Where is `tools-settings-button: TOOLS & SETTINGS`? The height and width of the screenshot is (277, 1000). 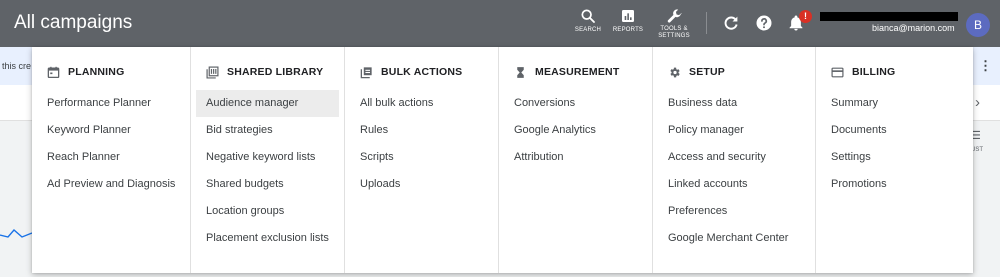 tools-settings-button: TOOLS & SETTINGS is located at coordinates (674, 24).